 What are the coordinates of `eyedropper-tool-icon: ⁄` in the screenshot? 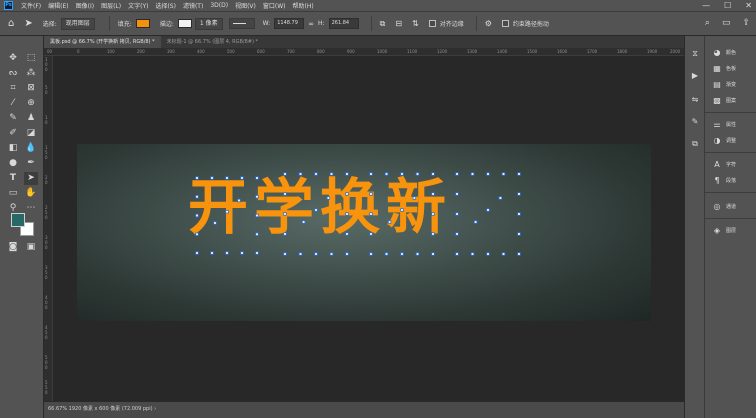 It's located at (13, 103).